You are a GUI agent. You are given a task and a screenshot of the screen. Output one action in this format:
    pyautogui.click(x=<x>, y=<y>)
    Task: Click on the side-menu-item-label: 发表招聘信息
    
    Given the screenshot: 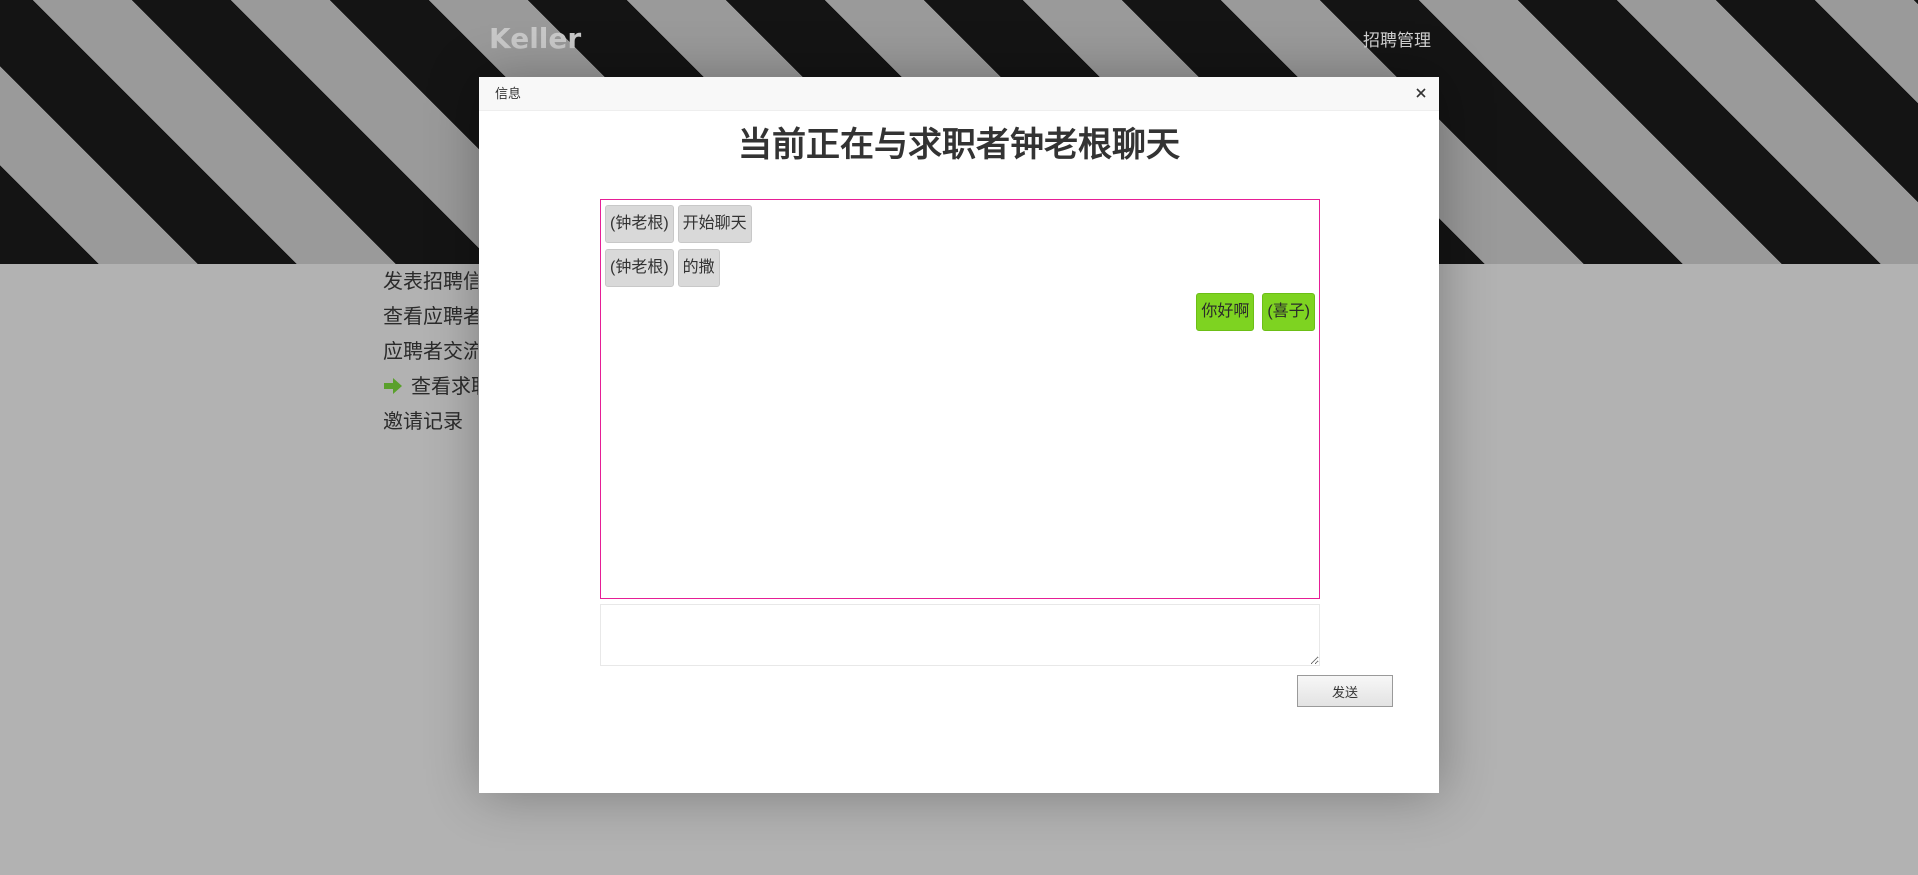 What is the action you would take?
    pyautogui.click(x=430, y=282)
    